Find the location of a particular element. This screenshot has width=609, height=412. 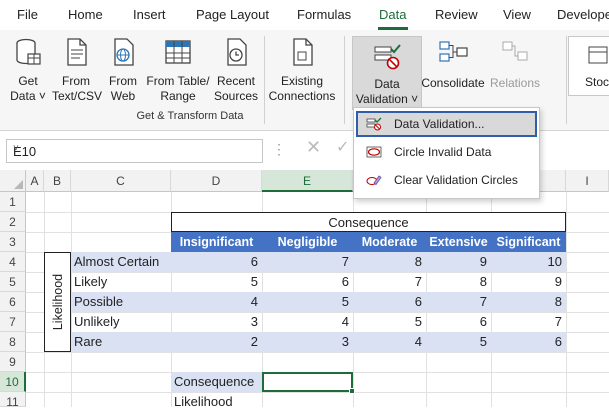

relations-label: Relations is located at coordinates (515, 83).